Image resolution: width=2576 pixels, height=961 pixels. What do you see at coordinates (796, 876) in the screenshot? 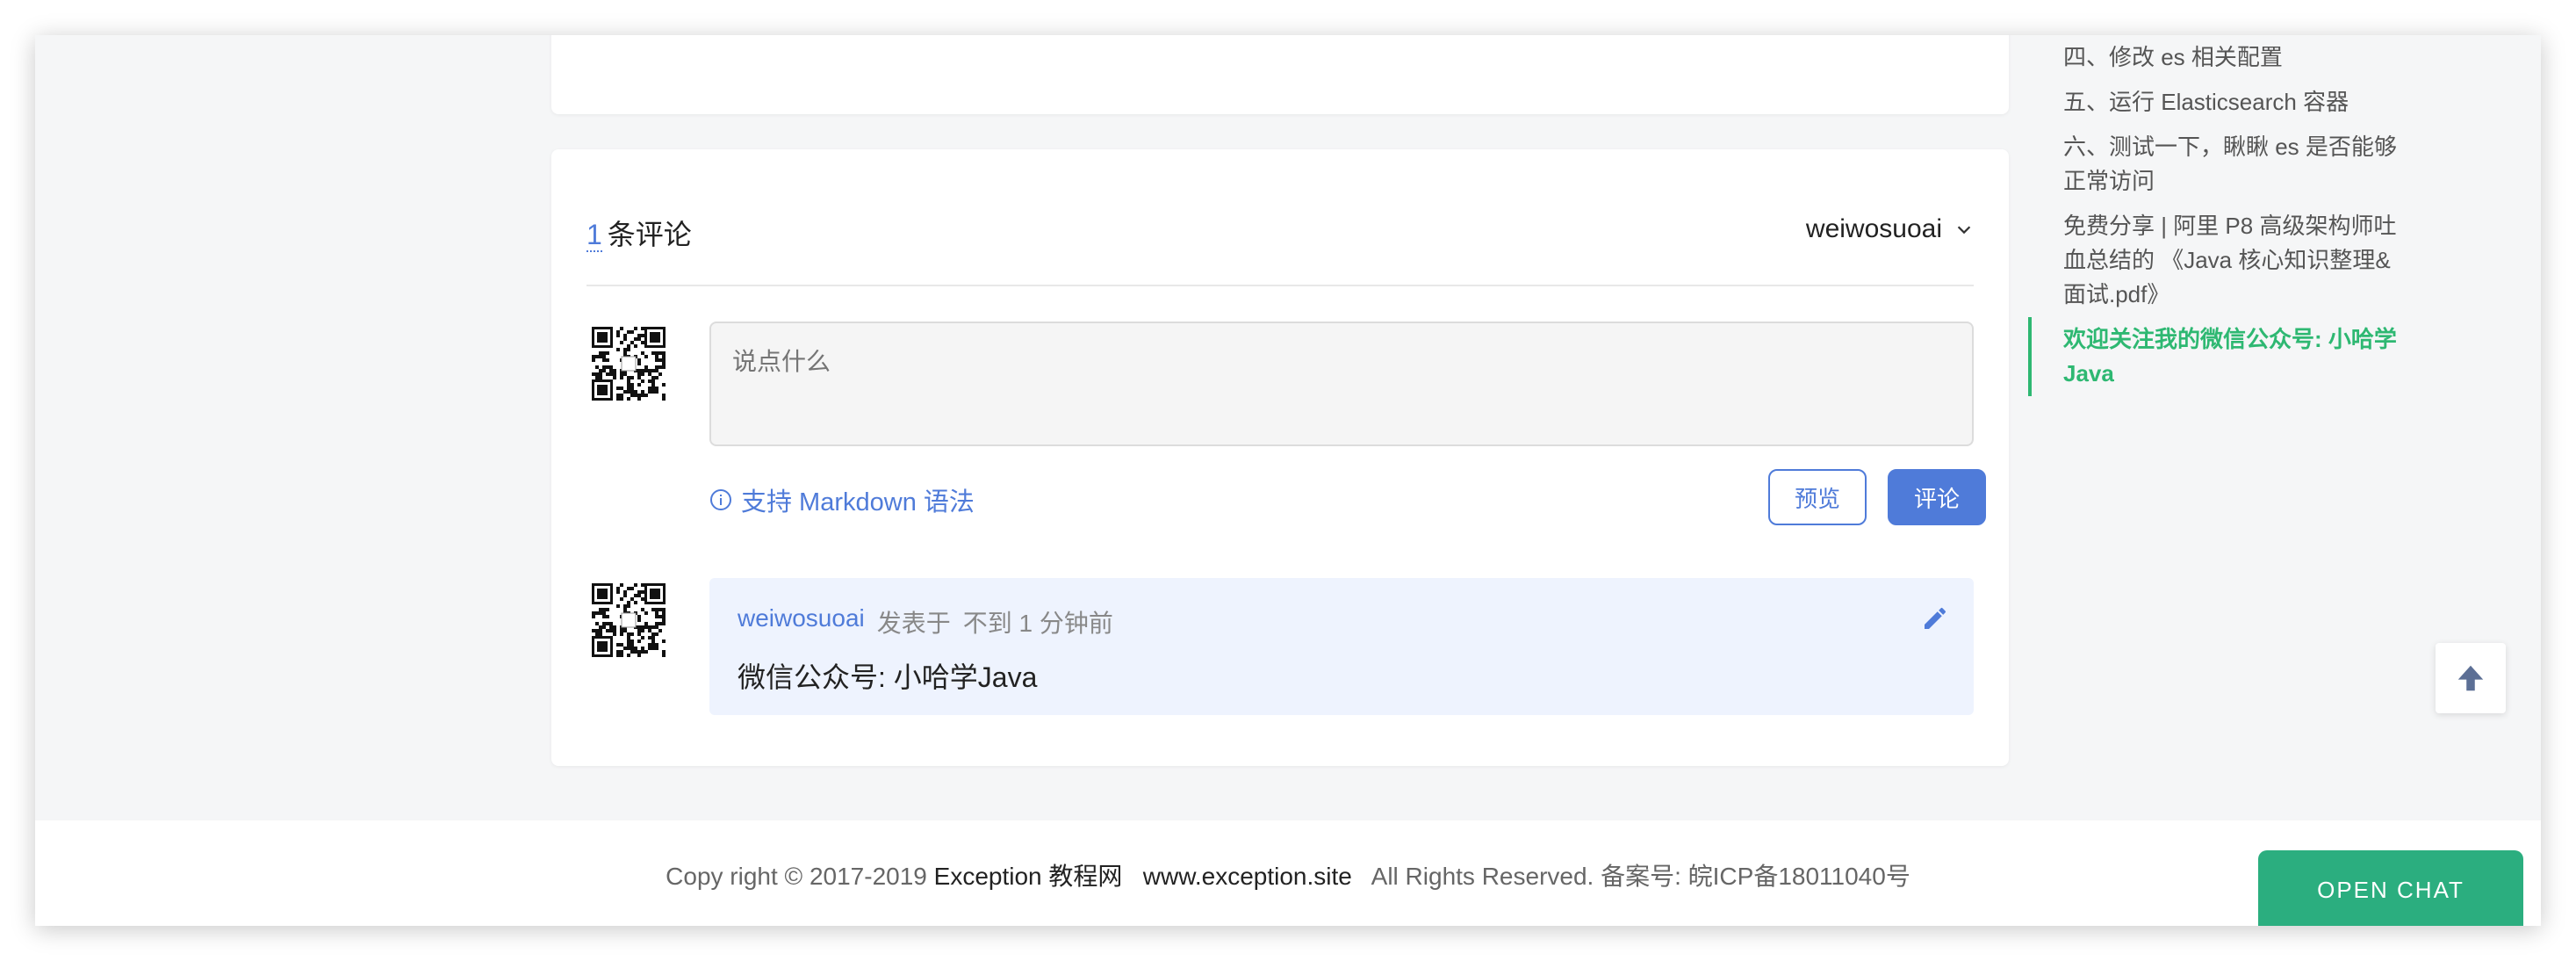
I see `footer-copyright: Copy right © 2017-2019` at bounding box center [796, 876].